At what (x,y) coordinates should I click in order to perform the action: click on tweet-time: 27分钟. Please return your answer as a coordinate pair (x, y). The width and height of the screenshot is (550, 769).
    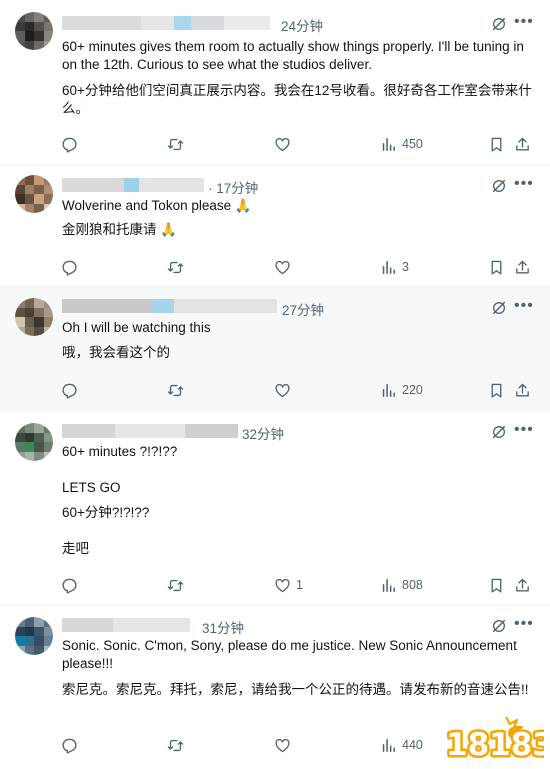
    Looking at the image, I should click on (303, 309).